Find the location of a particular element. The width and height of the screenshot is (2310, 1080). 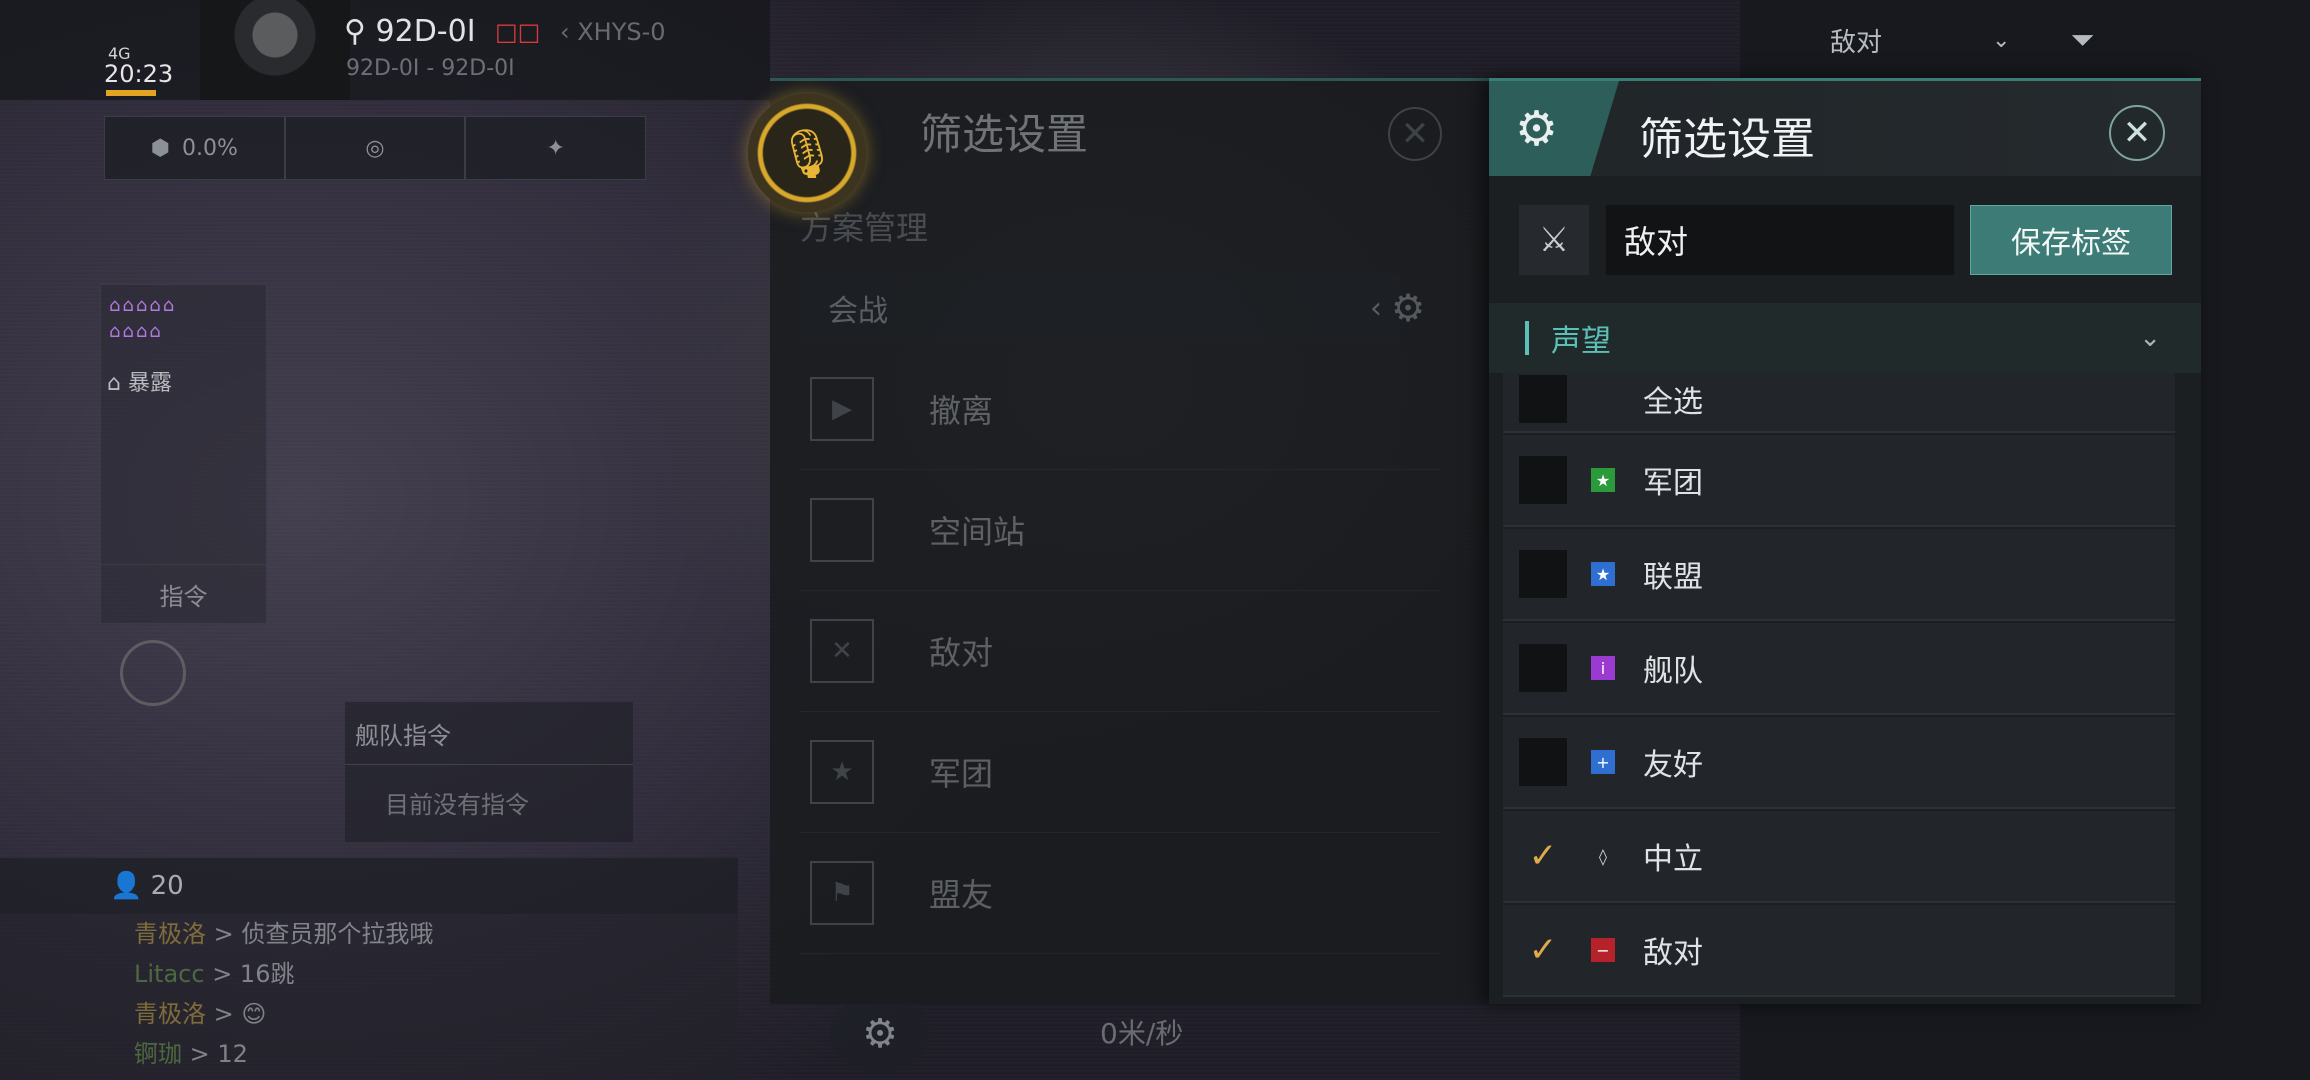

evacuate-icon: ▶ is located at coordinates (842, 409).